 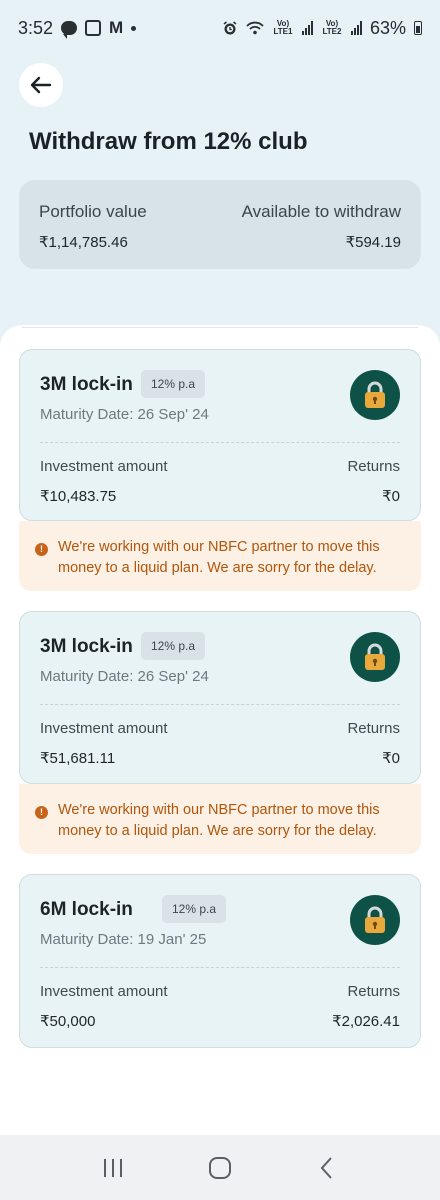 I want to click on battery-icon, so click(x=418, y=28).